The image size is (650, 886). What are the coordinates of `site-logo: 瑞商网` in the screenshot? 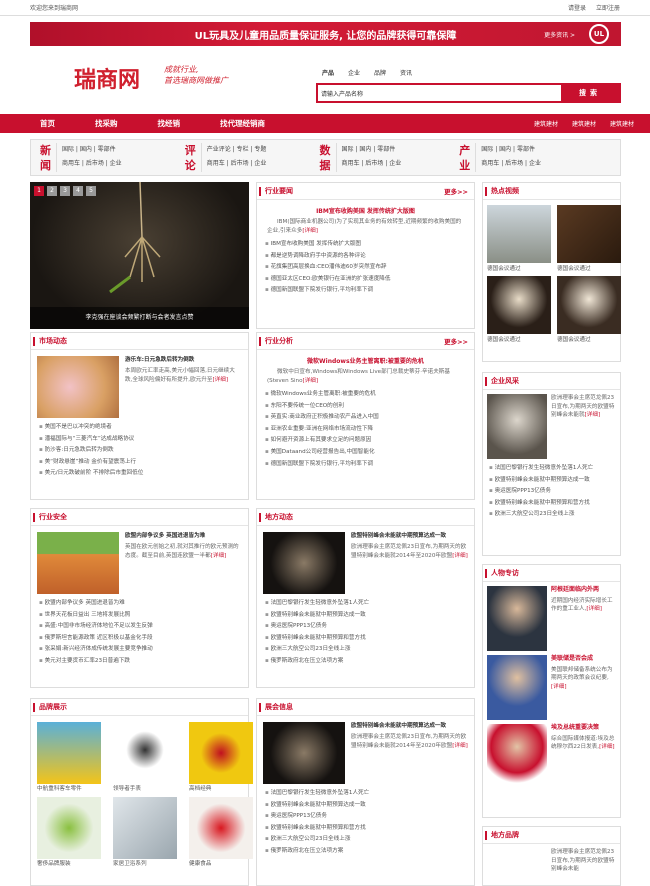 It's located at (107, 78).